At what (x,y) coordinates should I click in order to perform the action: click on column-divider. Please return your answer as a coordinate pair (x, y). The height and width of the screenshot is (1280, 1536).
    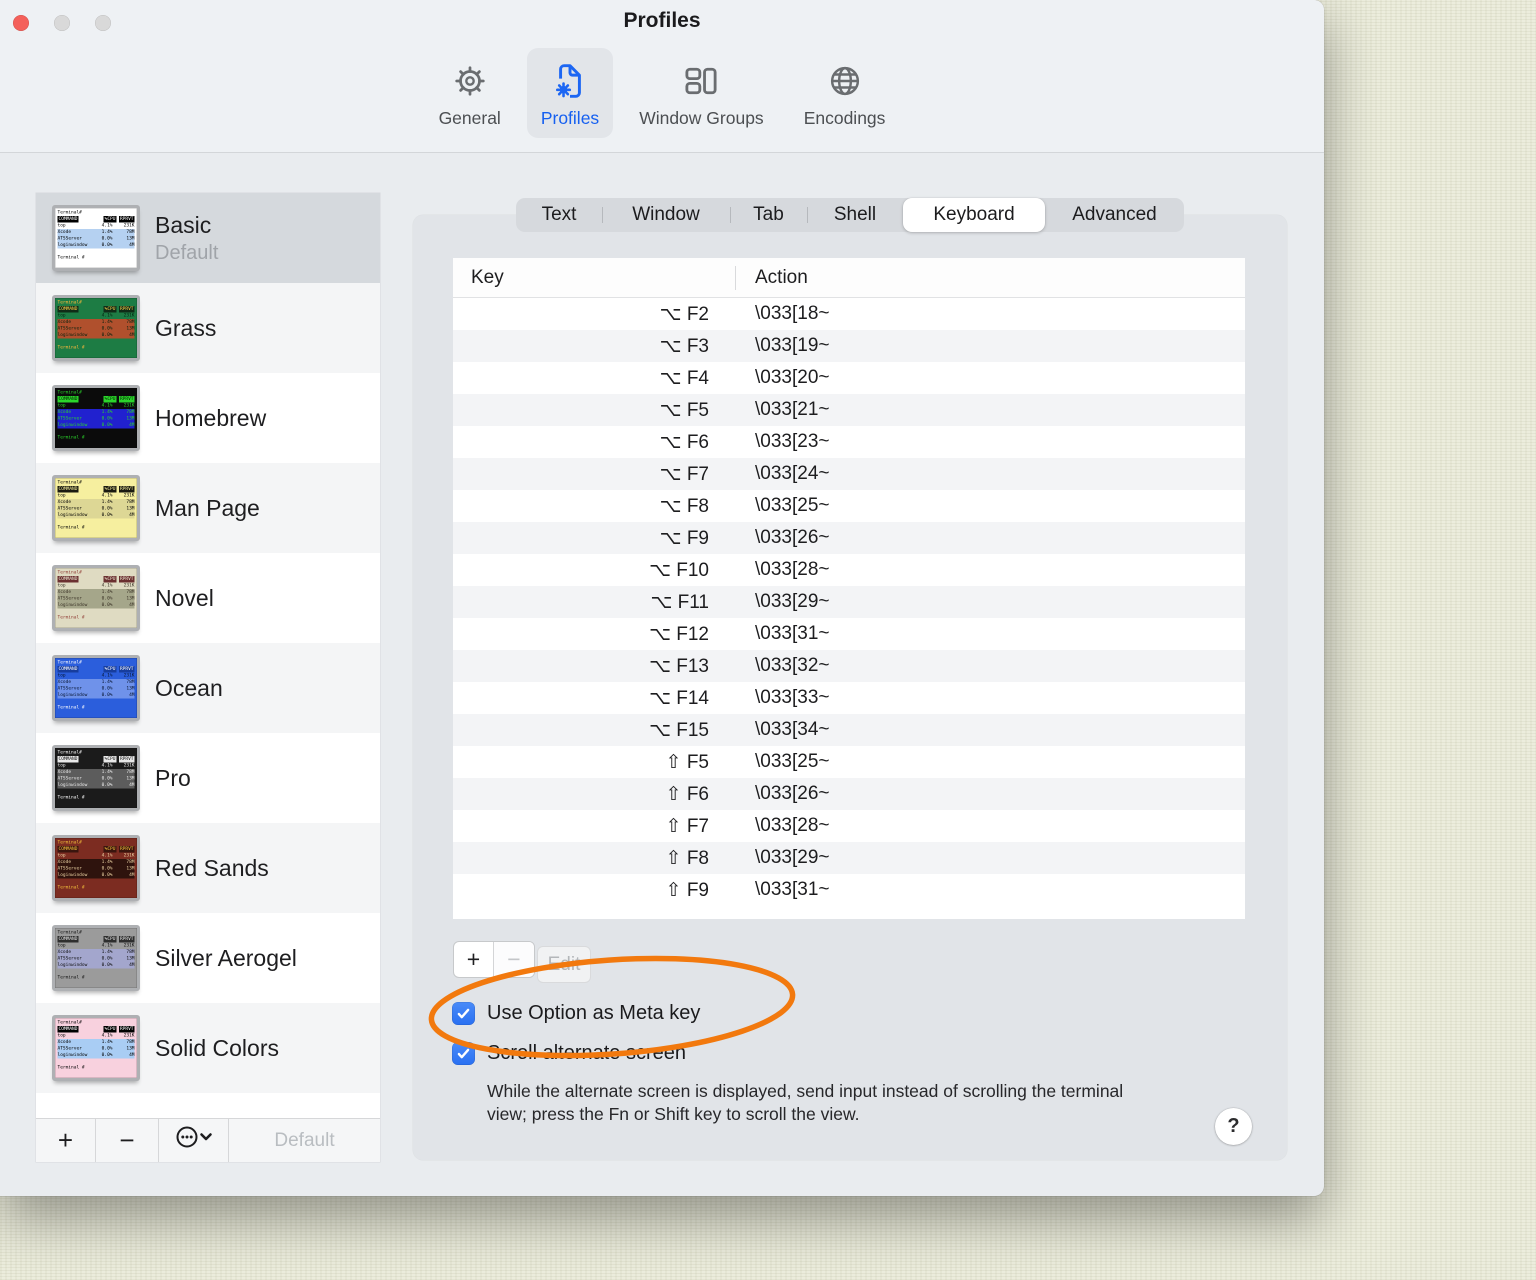
    Looking at the image, I should click on (735, 278).